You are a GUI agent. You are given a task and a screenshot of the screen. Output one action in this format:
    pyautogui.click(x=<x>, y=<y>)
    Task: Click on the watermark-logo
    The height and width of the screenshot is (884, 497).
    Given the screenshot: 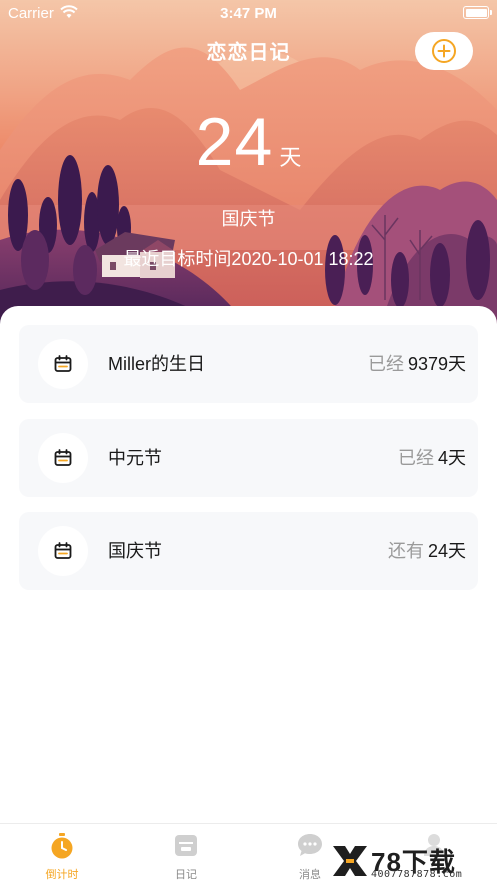 What is the action you would take?
    pyautogui.click(x=350, y=861)
    